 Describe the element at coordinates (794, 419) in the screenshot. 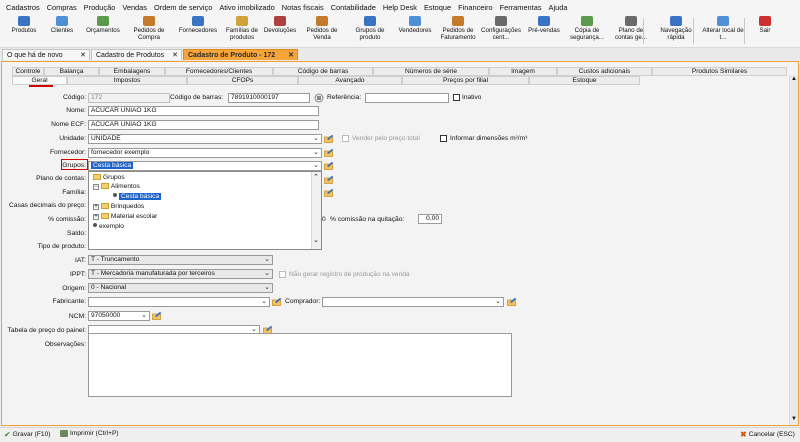

I see `scroll-down-icon: ▼` at that location.